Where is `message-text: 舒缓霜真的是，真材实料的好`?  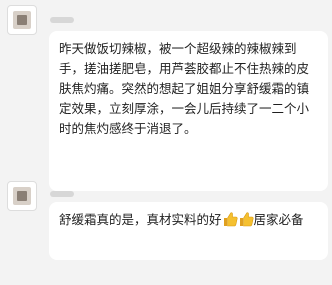
message-text: 舒缓霜真的是，真材实料的好 is located at coordinates (140, 219).